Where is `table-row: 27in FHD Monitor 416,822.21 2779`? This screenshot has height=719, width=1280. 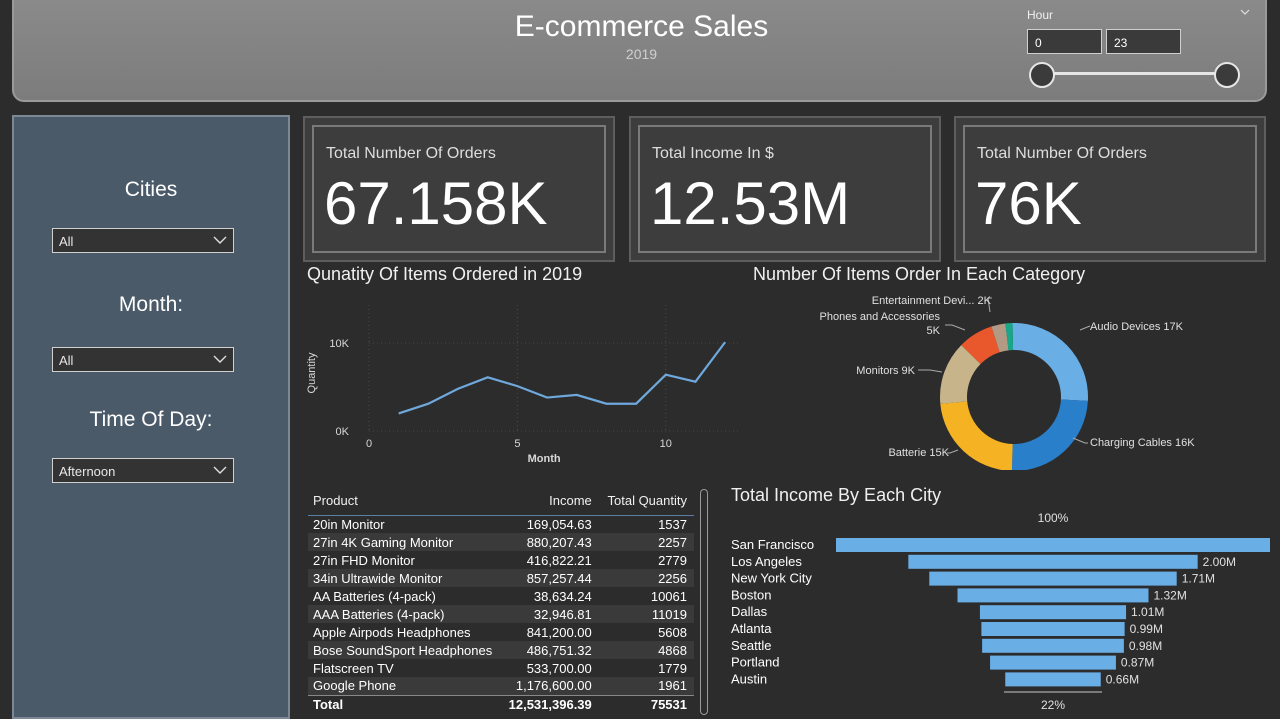 table-row: 27in FHD Monitor 416,822.21 2779 is located at coordinates (501, 560).